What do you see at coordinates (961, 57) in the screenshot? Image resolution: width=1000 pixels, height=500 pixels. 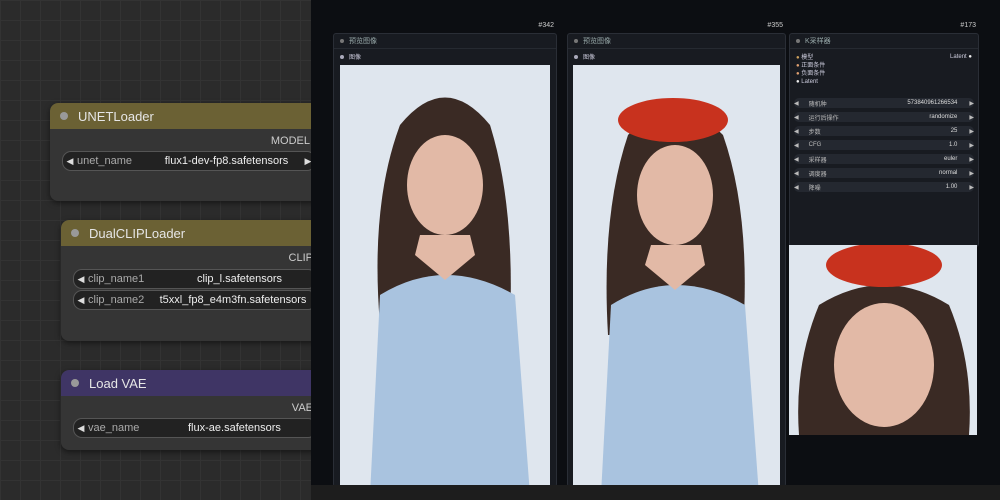 I see `output-latent: Latent ●` at bounding box center [961, 57].